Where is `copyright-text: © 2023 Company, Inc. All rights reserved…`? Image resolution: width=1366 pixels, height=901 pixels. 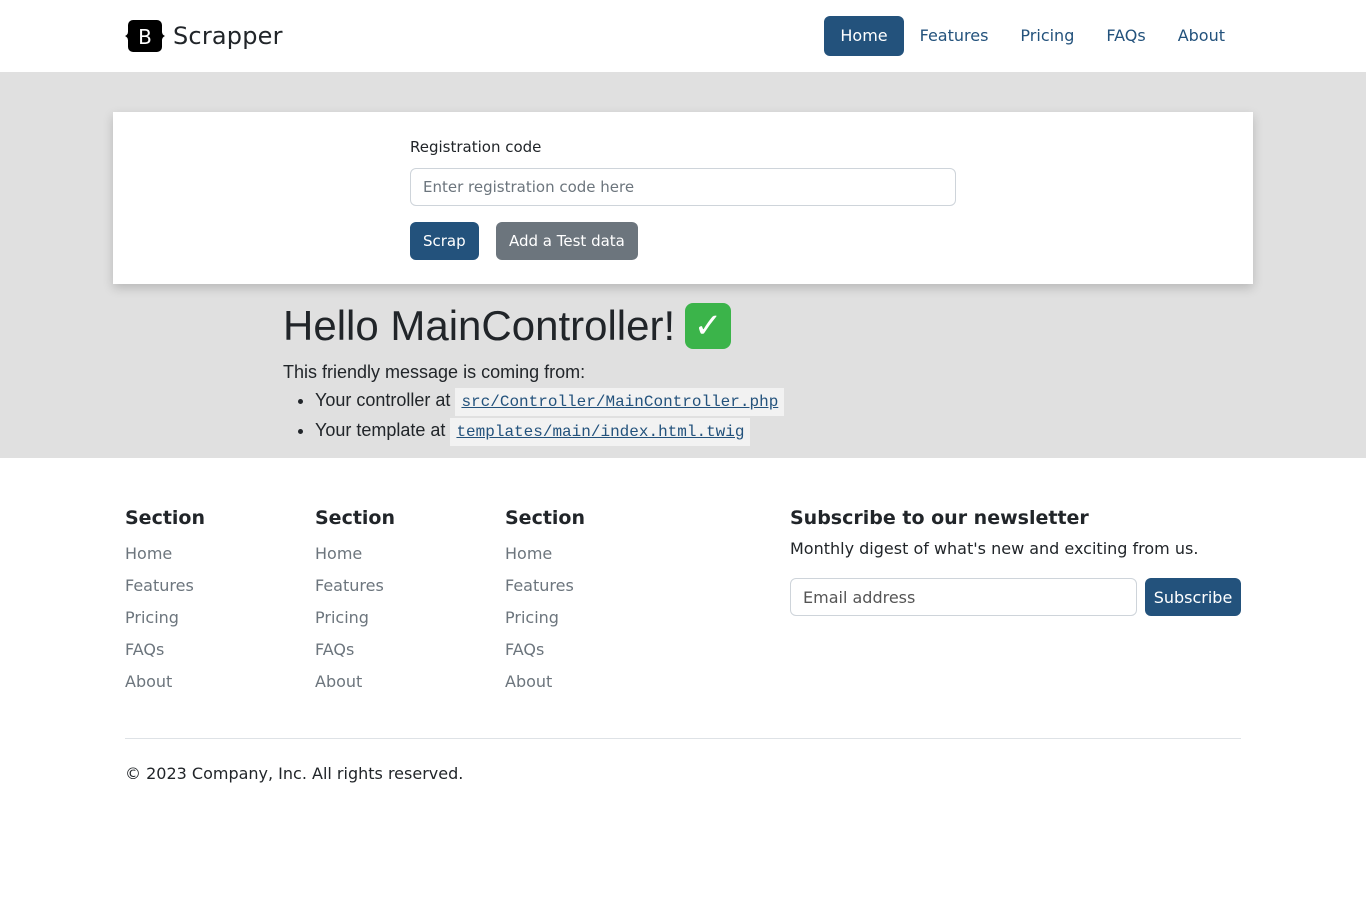 copyright-text: © 2023 Company, Inc. All rights reserved… is located at coordinates (294, 773).